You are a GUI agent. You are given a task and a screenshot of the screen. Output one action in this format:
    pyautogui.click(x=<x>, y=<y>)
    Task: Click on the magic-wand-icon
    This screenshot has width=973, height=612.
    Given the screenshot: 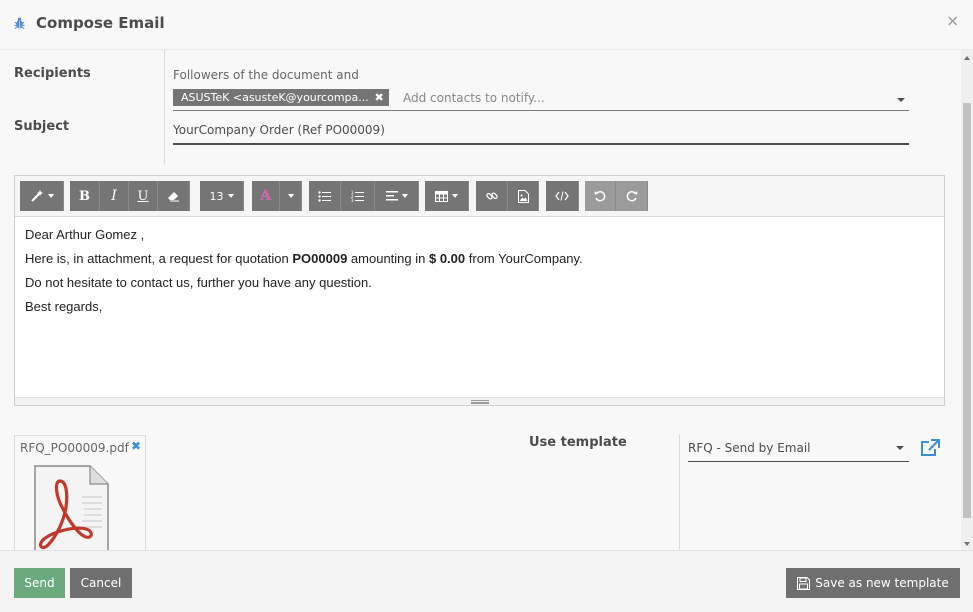 What is the action you would take?
    pyautogui.click(x=36, y=196)
    